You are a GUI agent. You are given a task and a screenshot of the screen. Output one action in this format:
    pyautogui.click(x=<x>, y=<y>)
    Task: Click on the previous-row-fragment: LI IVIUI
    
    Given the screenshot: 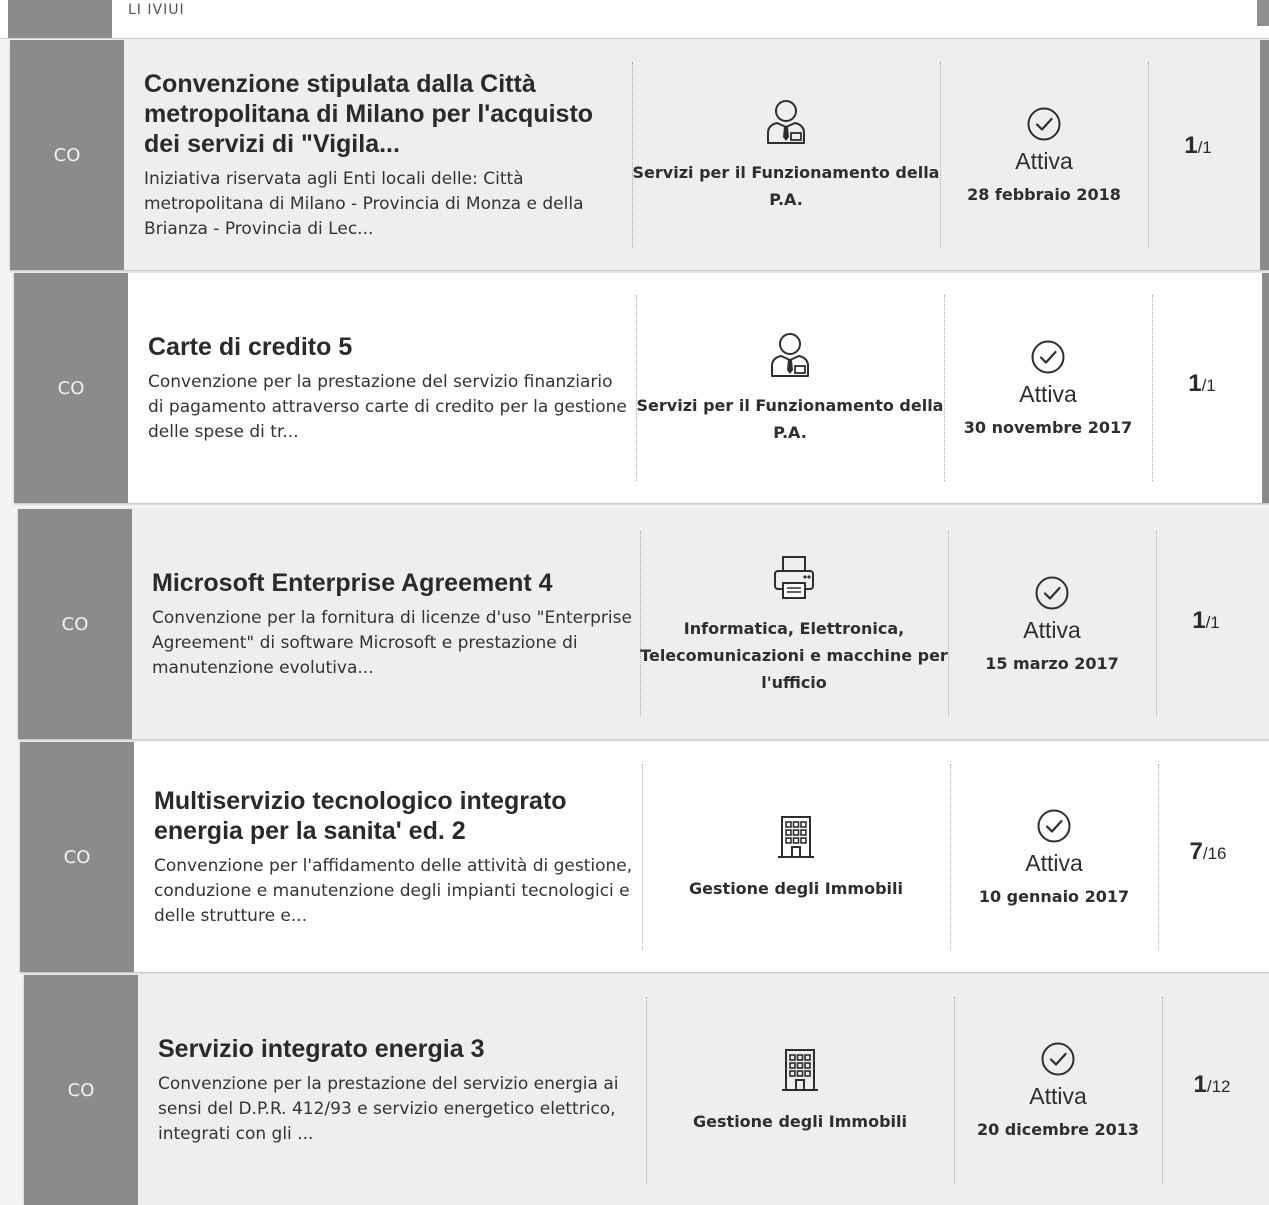 What is the action you would take?
    pyautogui.click(x=634, y=19)
    